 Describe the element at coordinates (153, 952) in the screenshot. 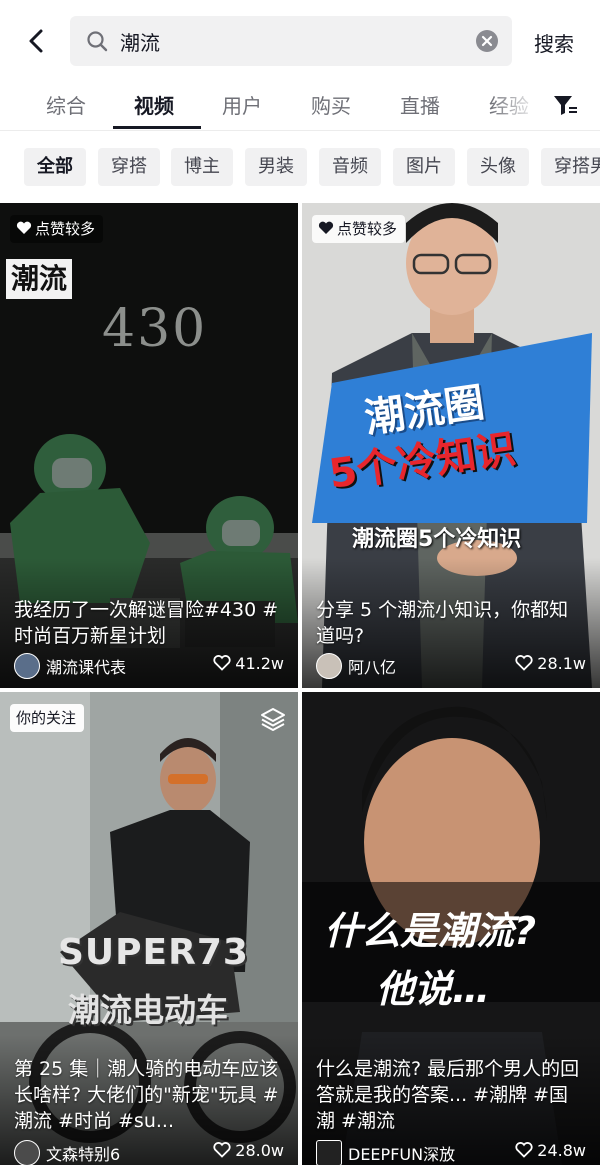

I see `overlay-brand: SUPER73` at that location.